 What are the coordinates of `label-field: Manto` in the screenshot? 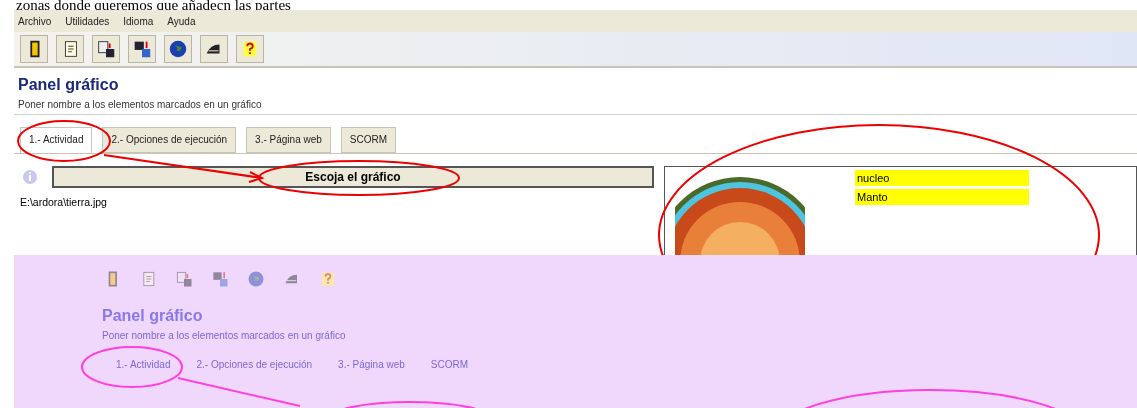 It's located at (942, 197).